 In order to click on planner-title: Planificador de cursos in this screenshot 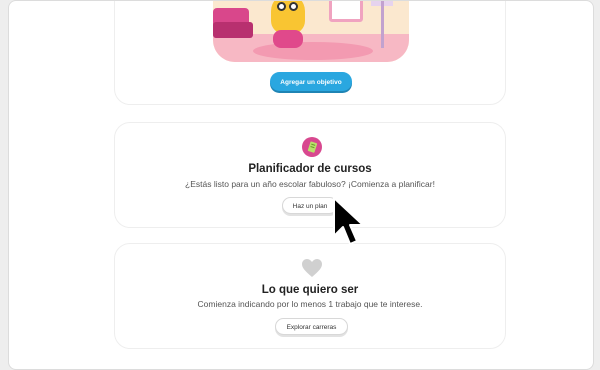, I will do `click(310, 169)`.